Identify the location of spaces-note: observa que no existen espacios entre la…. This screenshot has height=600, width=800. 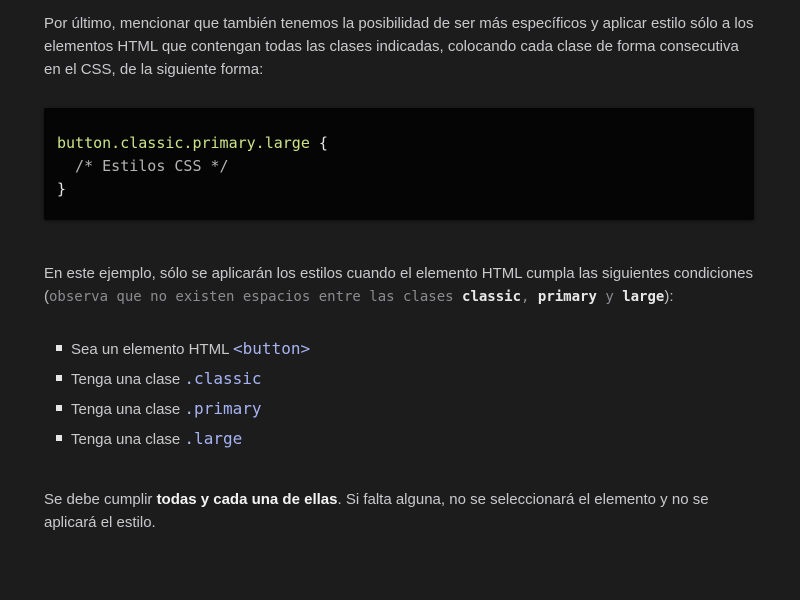
(256, 297).